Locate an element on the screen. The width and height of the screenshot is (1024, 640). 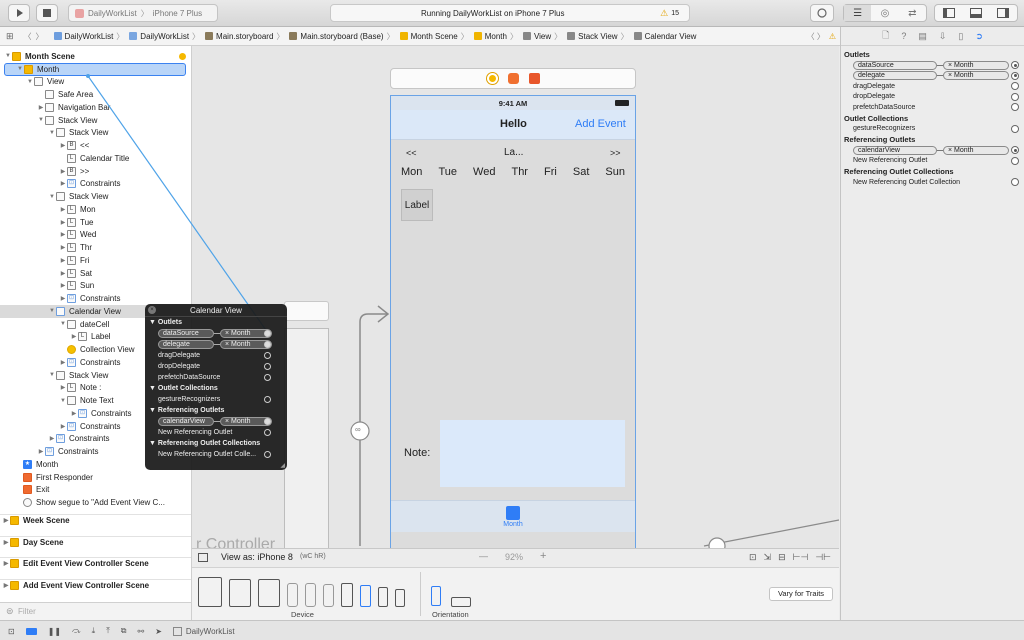
ipad-pro-10-icon is located at coordinates (240, 593).